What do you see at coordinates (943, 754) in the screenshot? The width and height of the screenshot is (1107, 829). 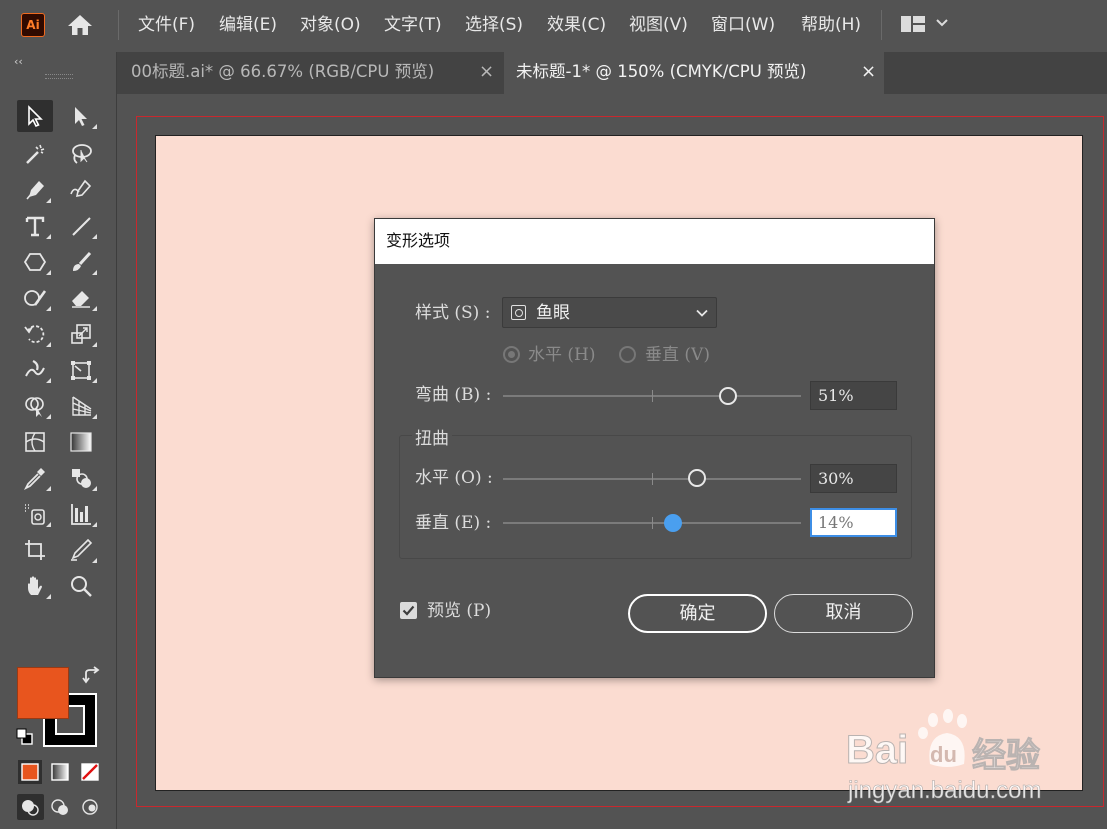 I see `svg-text: du` at bounding box center [943, 754].